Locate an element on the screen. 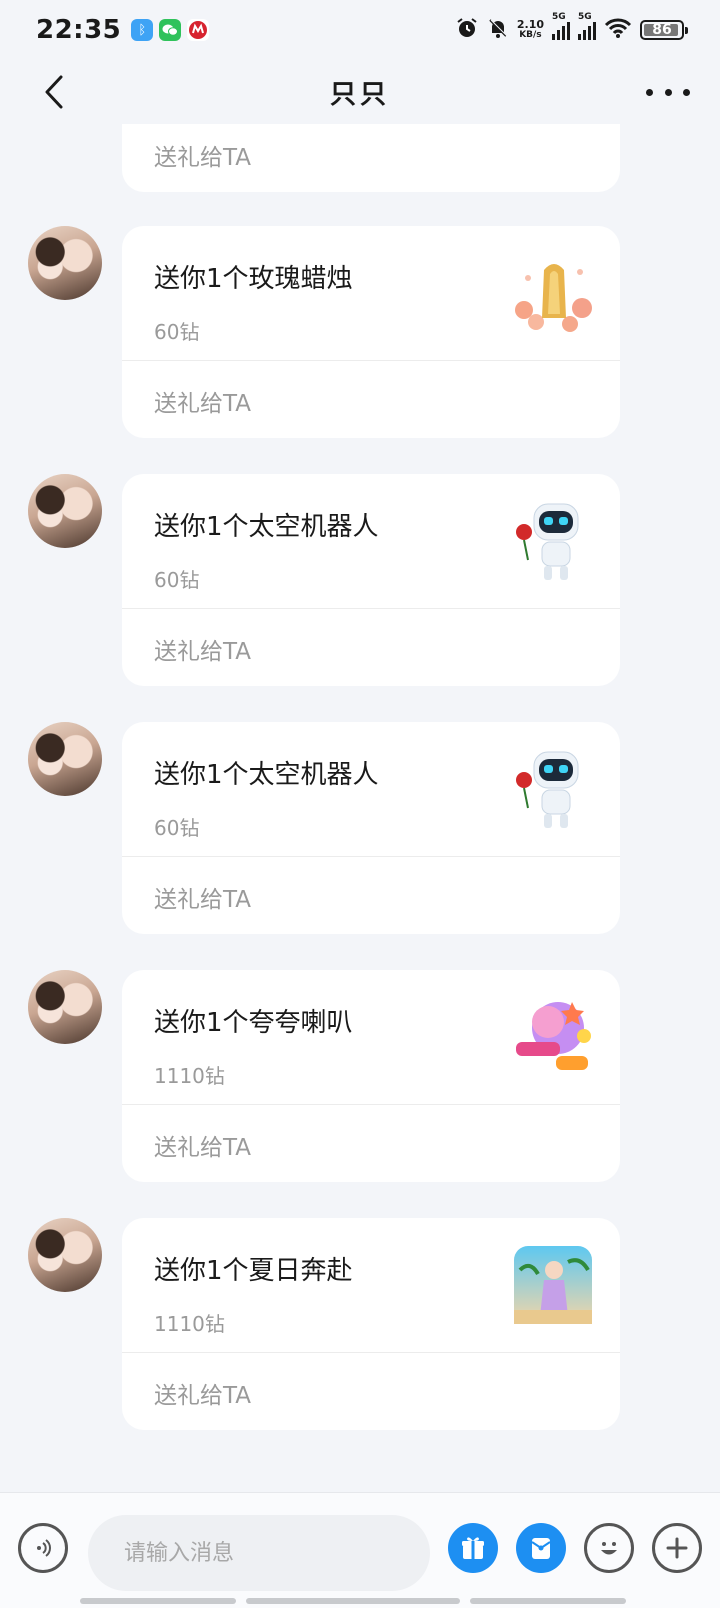 The width and height of the screenshot is (720, 1608). status-time: 22:35 is located at coordinates (79, 30).